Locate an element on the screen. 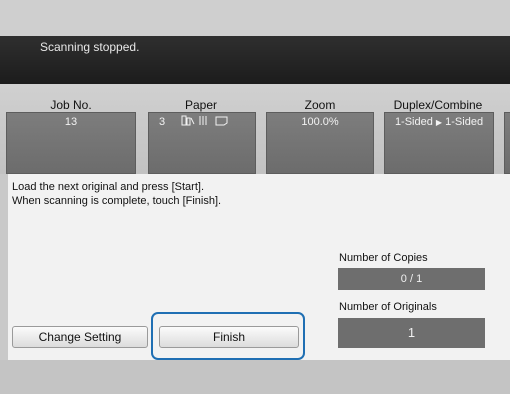  top-strip is located at coordinates (255, 18).